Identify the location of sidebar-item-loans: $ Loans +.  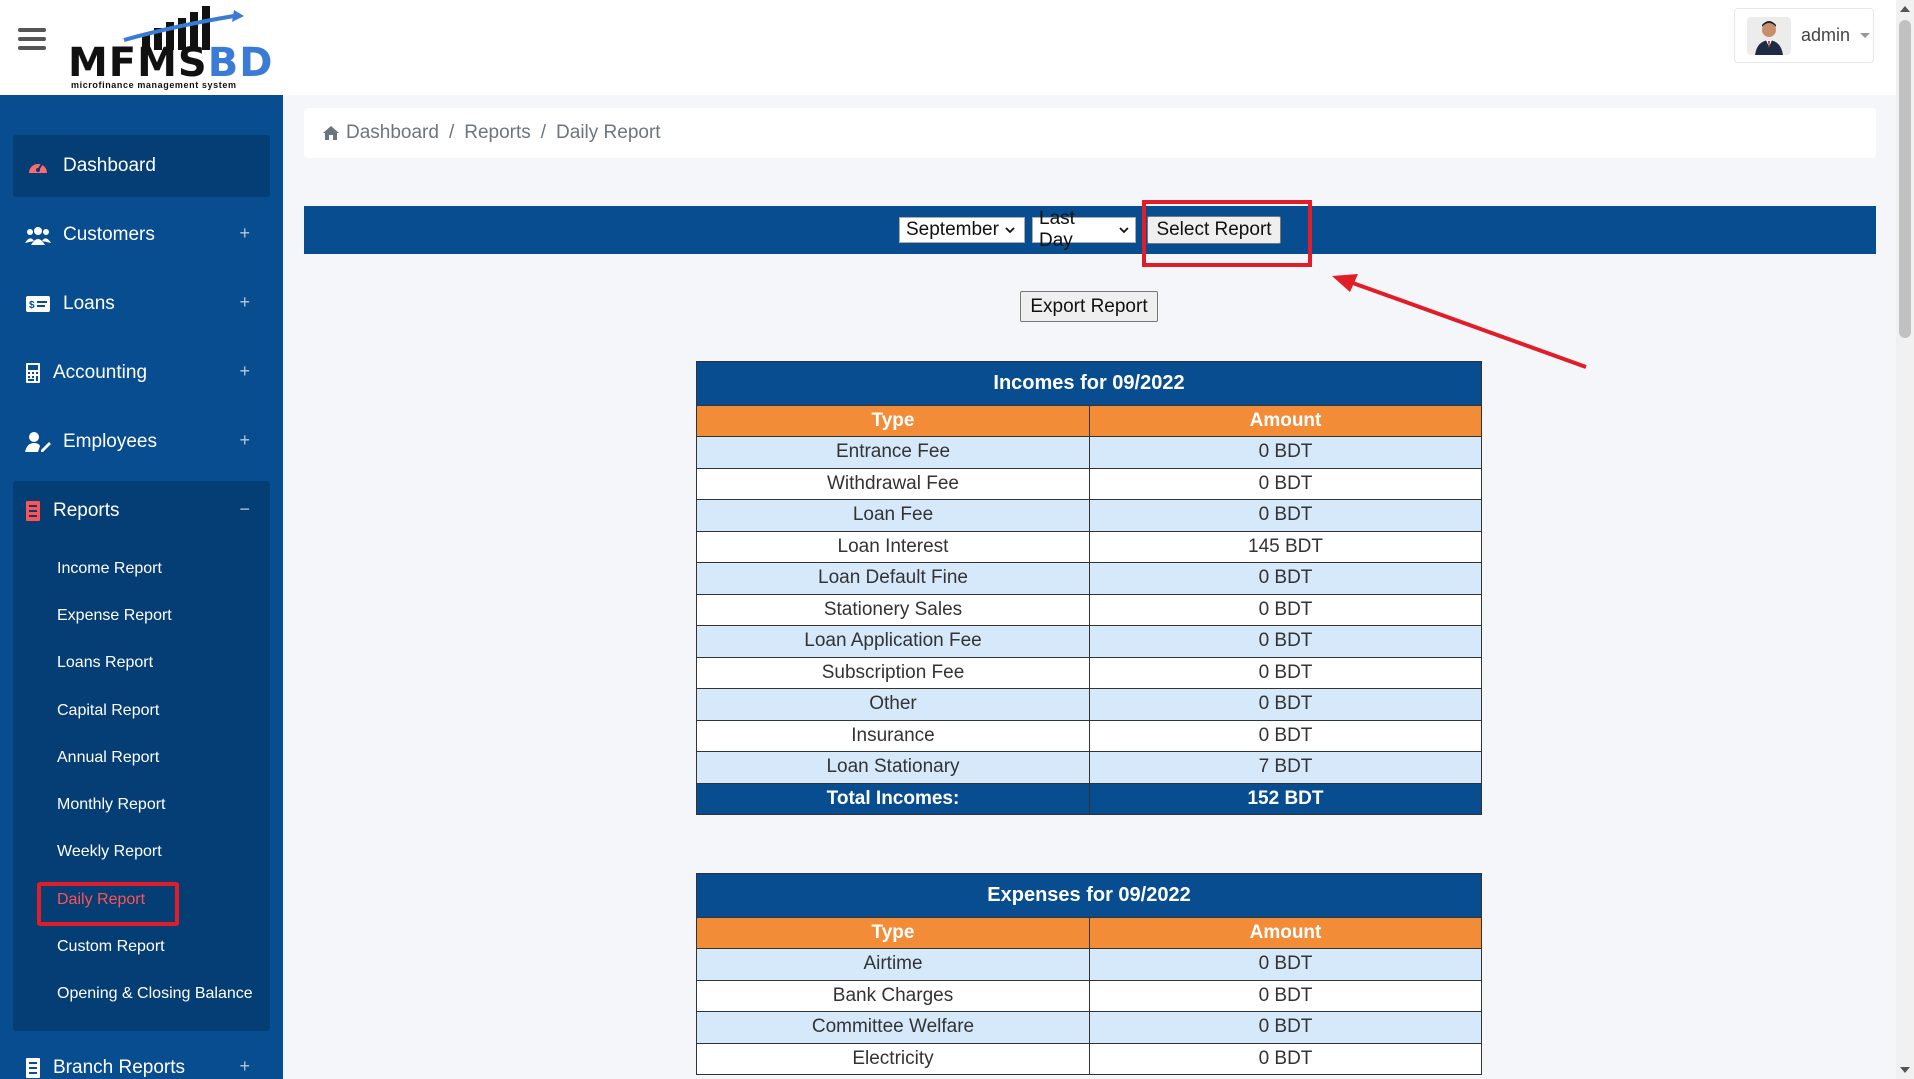
(141, 304).